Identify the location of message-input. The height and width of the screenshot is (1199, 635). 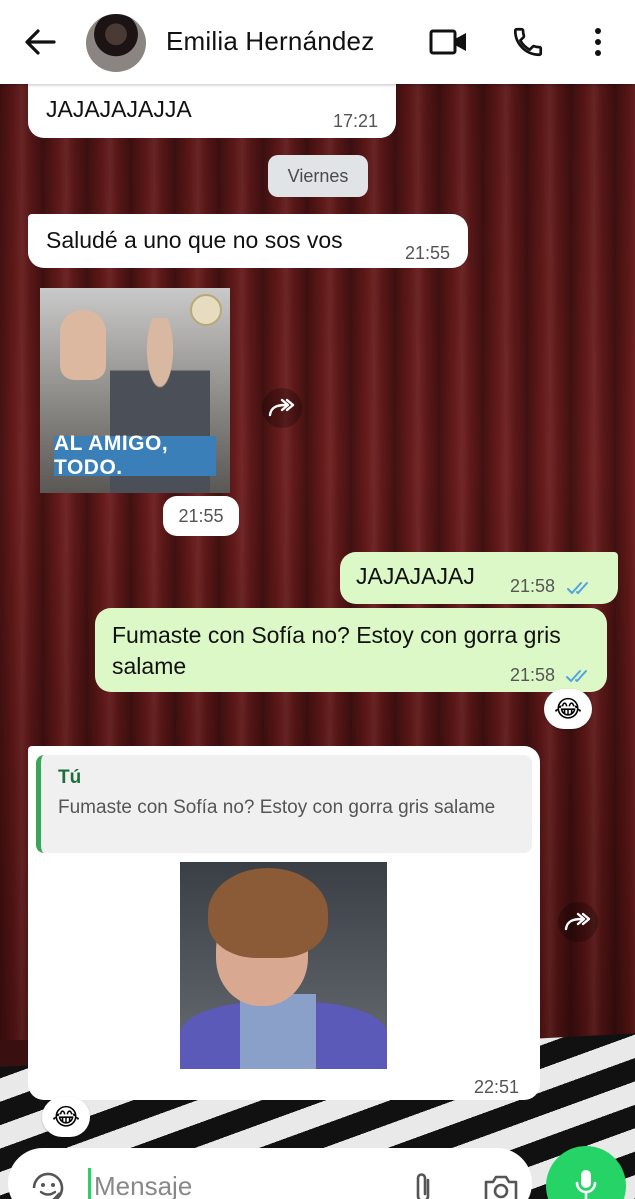
(244, 1182).